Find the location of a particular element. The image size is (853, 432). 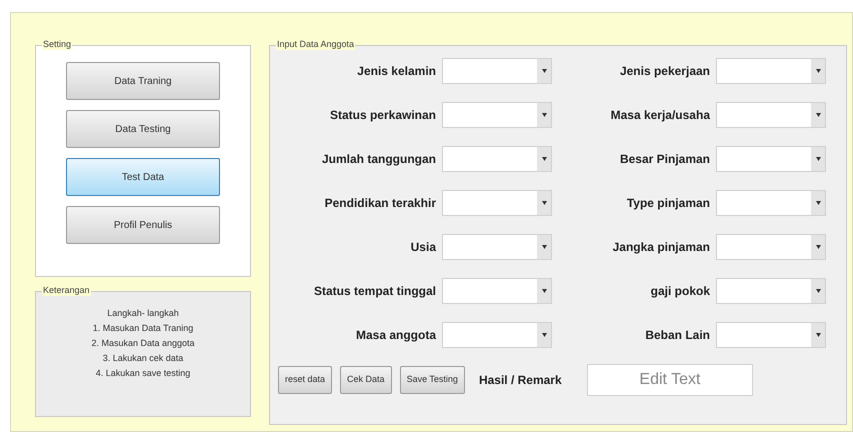

field-label: Status perkawinan is located at coordinates (382, 115).